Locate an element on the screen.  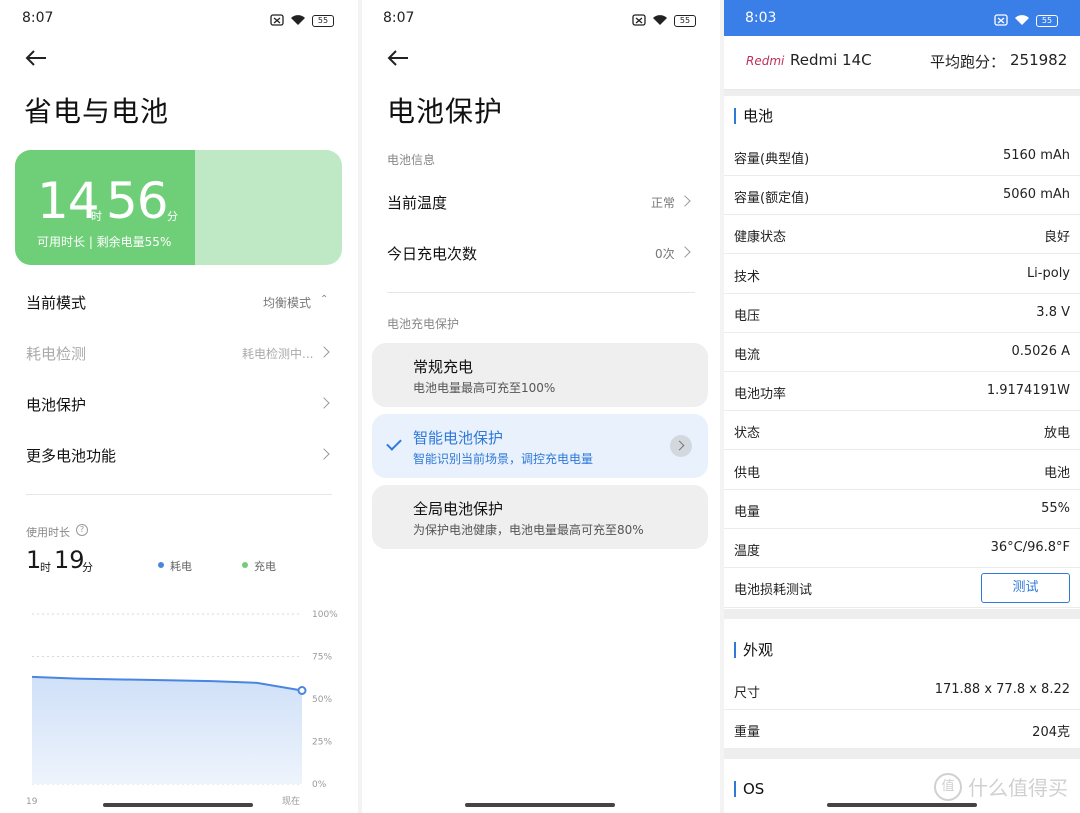
legend-drain-label: 耗电 is located at coordinates (181, 566).